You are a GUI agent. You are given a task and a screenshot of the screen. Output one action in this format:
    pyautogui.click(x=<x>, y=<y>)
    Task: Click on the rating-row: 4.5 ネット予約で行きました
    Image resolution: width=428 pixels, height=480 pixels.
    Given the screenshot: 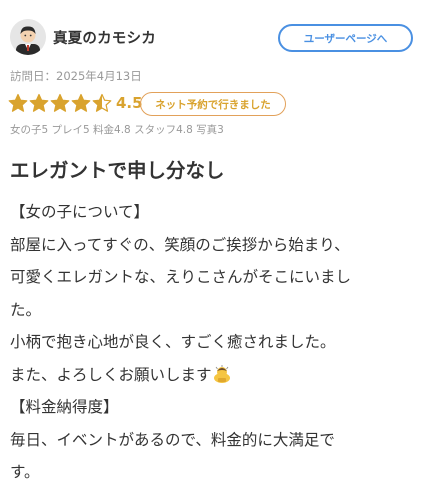 What is the action you would take?
    pyautogui.click(x=213, y=104)
    